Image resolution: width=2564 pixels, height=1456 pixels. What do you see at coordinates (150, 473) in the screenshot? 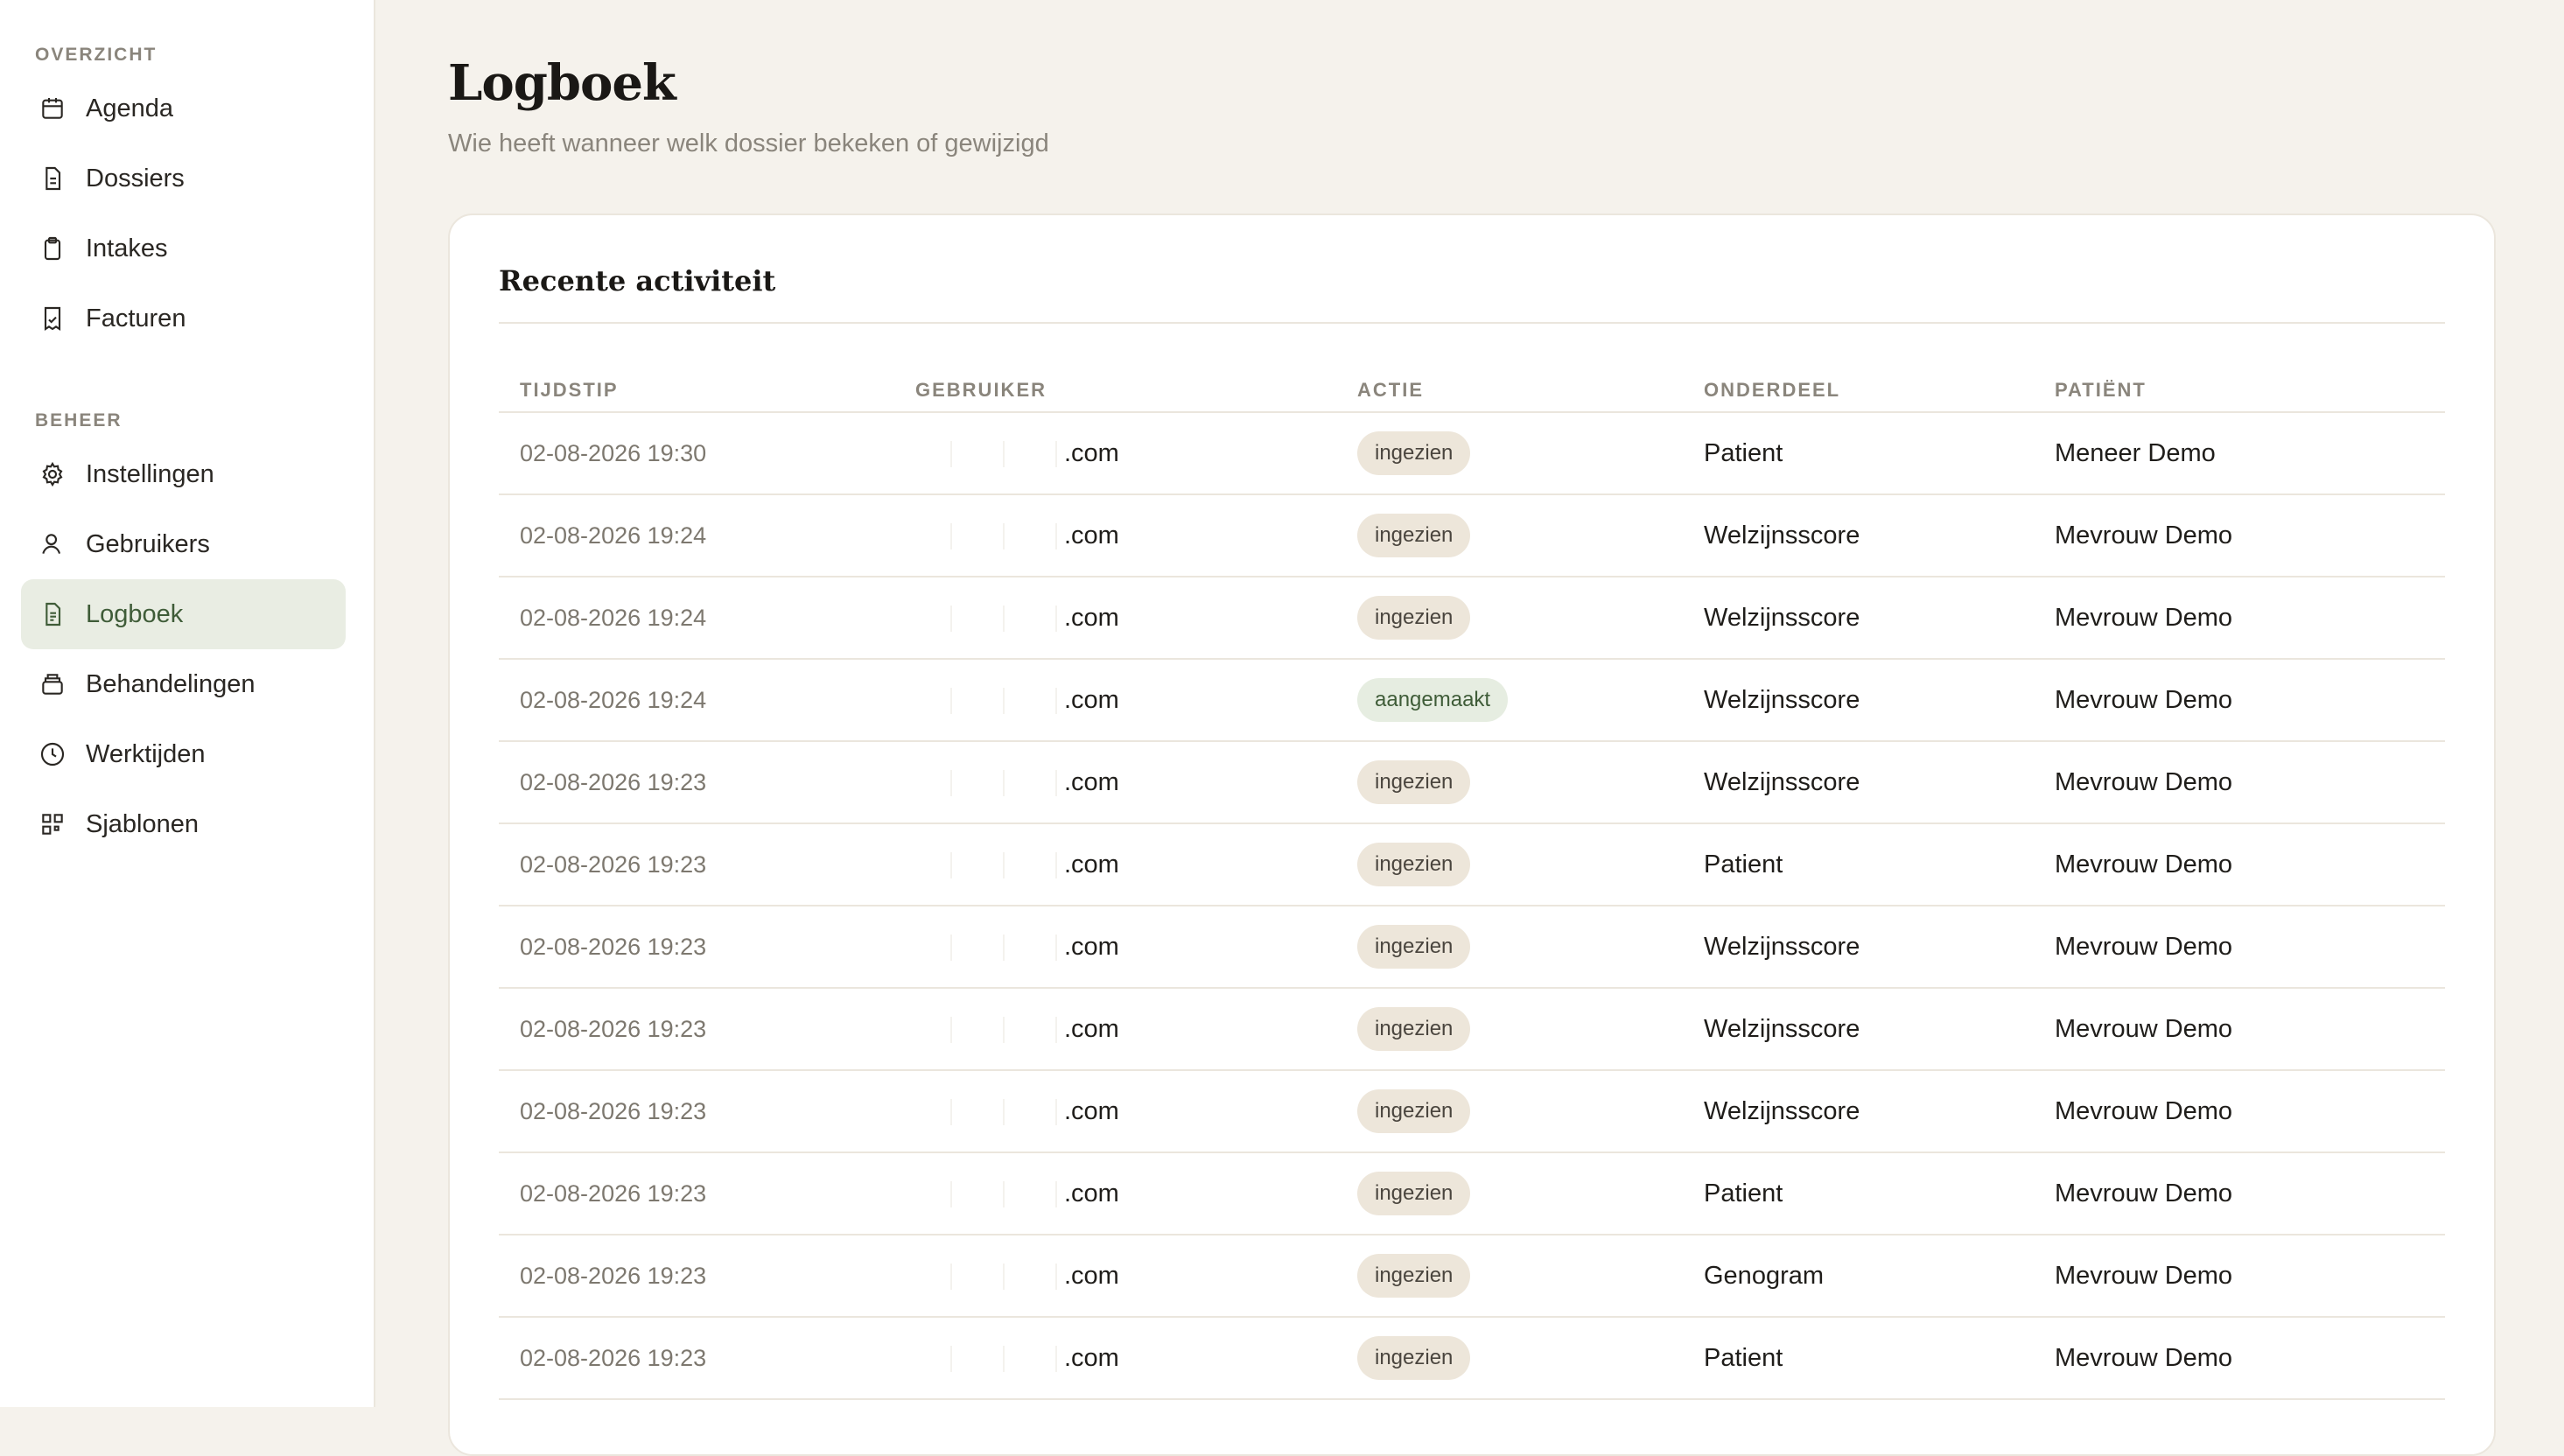
I see `sidebar-item-label: Instellingen` at bounding box center [150, 473].